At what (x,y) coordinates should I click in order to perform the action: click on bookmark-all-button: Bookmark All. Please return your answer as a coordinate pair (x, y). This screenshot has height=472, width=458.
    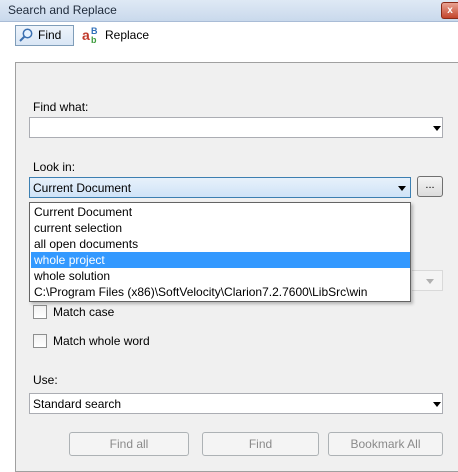
    Looking at the image, I should click on (385, 444).